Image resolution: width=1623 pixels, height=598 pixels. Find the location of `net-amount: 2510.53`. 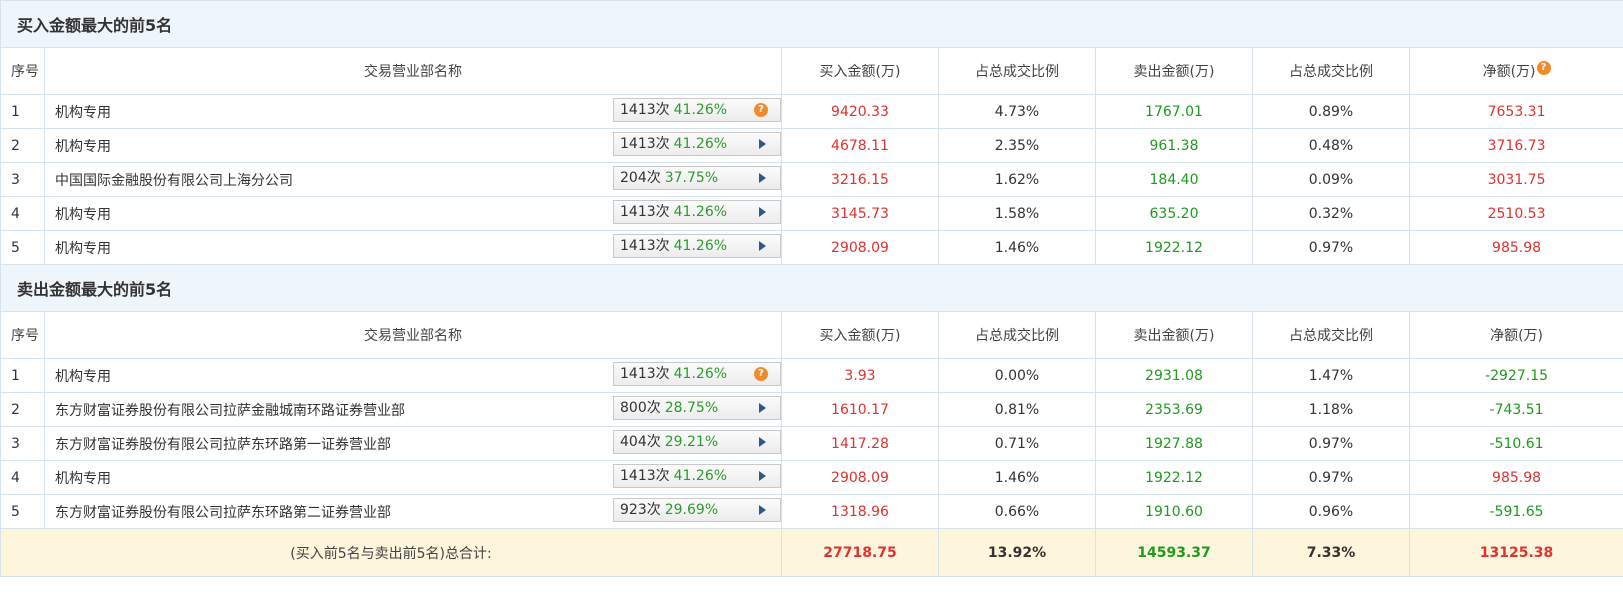

net-amount: 2510.53 is located at coordinates (1515, 213).